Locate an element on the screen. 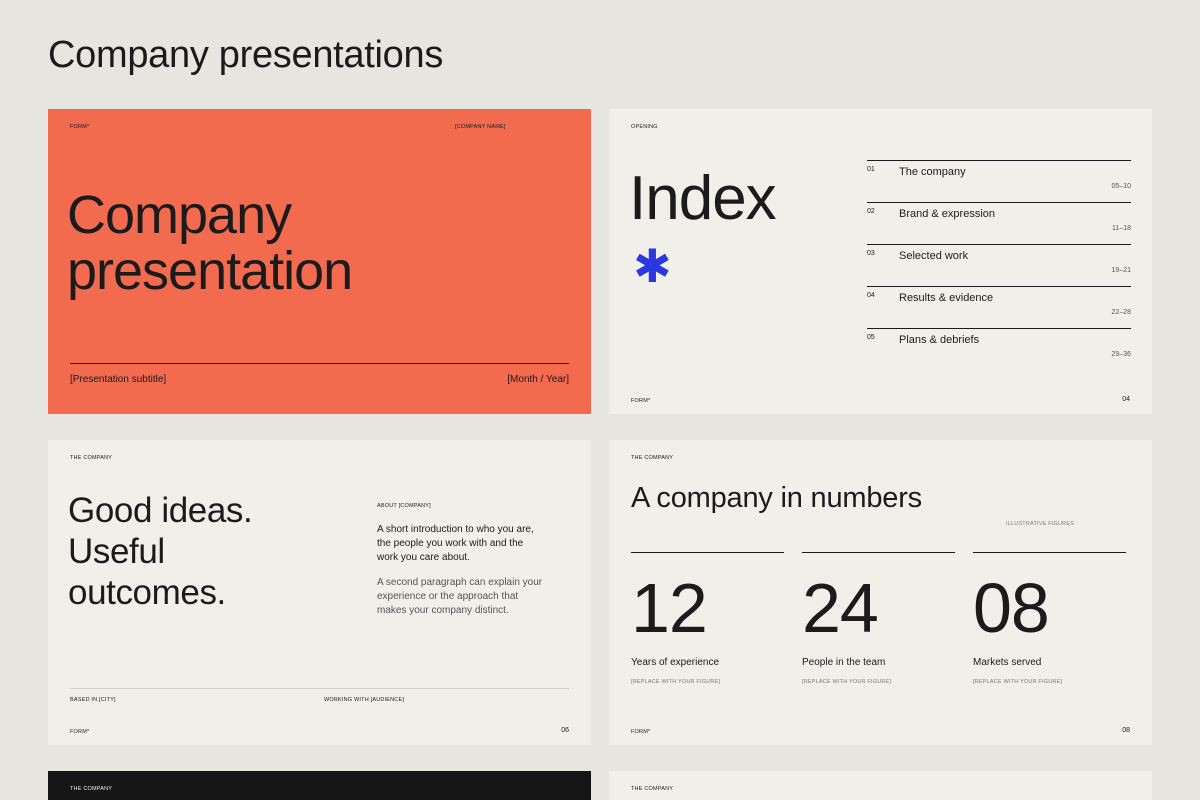  index-item: 04 Results & evidence 22–28 is located at coordinates (999, 307).